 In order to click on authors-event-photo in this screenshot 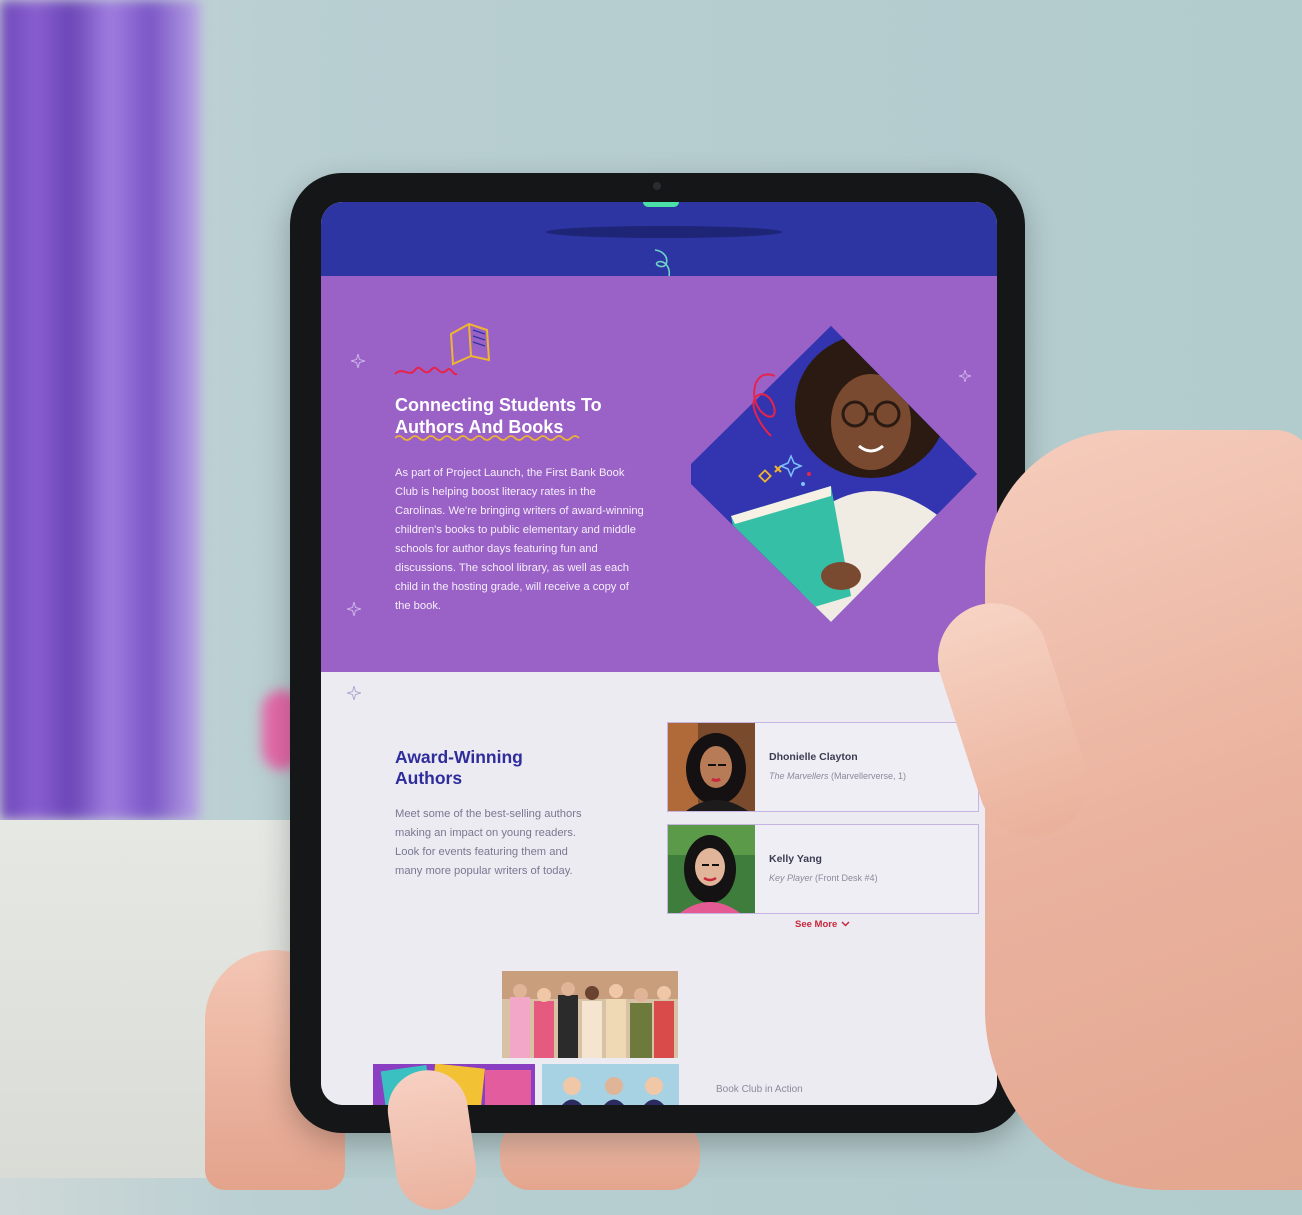, I will do `click(610, 1084)`.